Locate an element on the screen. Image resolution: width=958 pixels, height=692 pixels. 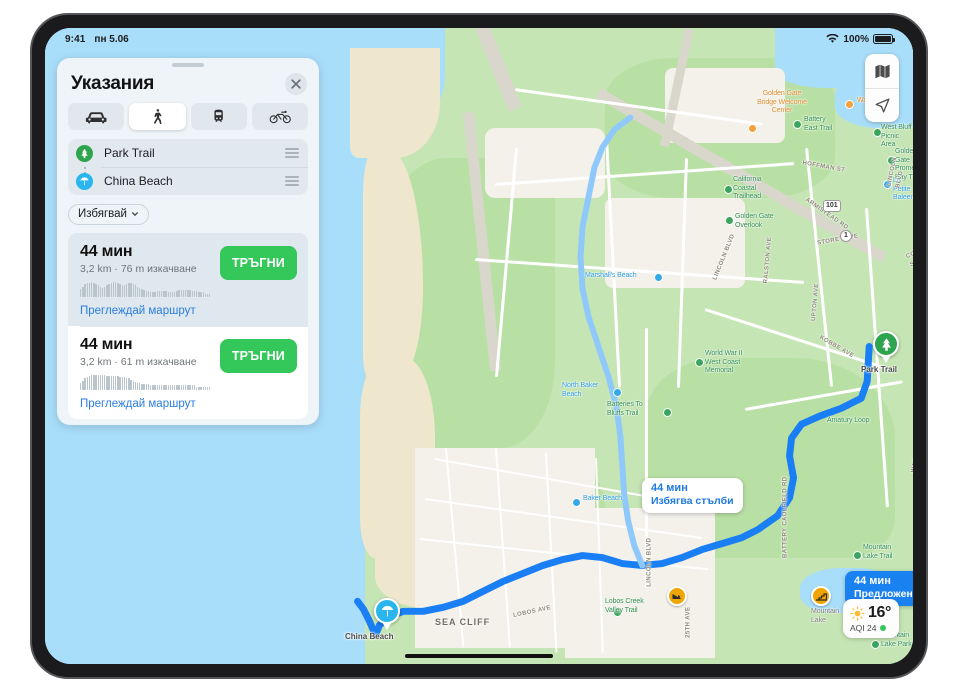
map-pin-label-park-trail: Park Trail is located at coordinates (879, 369).